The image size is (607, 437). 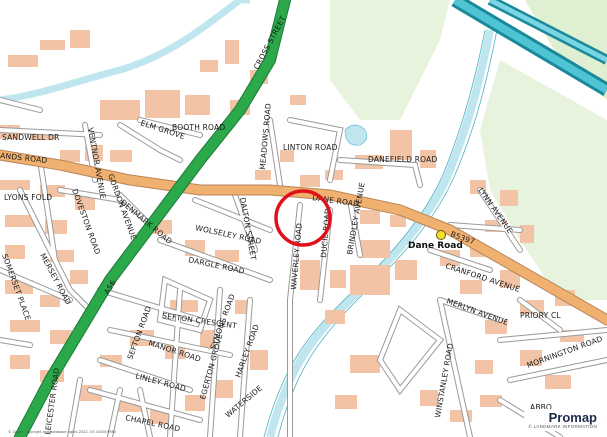 I want to click on label-merlyn-avenue: MERLYN AVENUE, so click(x=477, y=311).